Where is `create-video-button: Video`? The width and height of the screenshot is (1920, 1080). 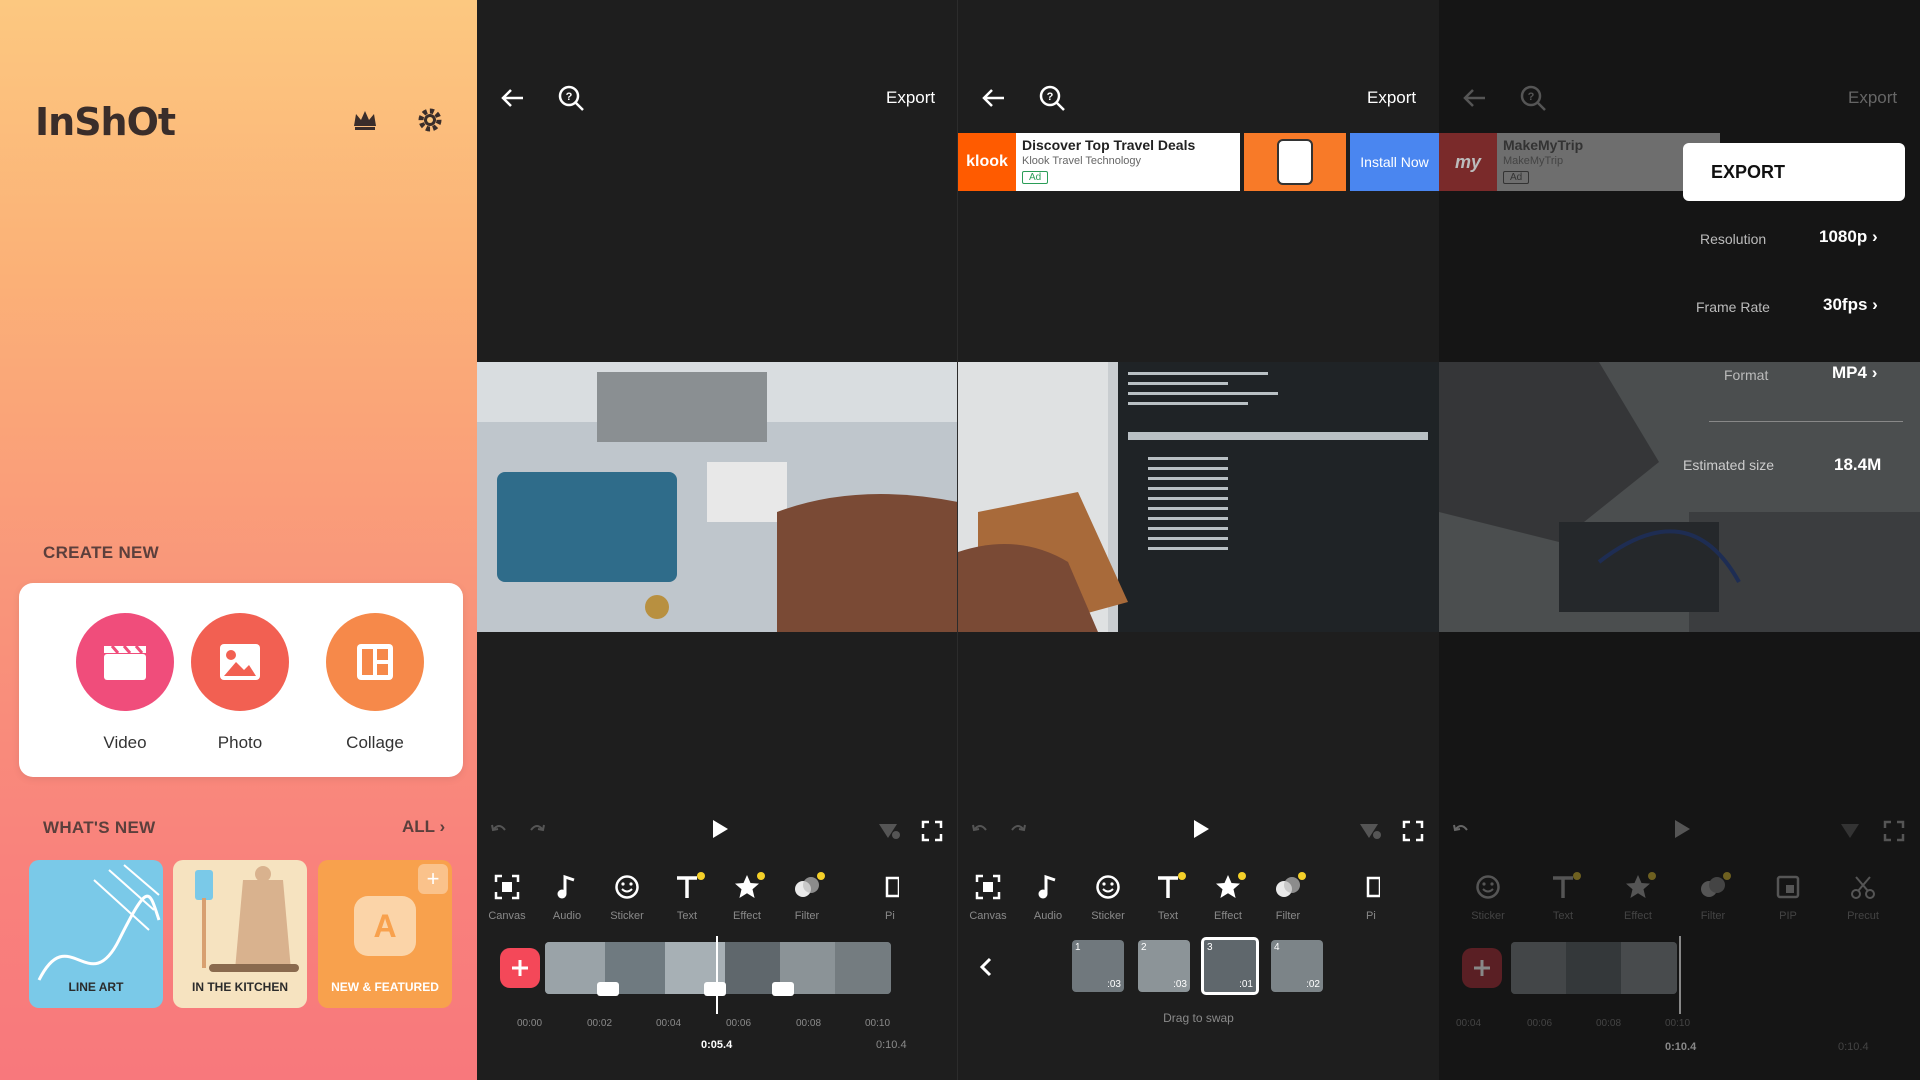
create-video-button: Video is located at coordinates (125, 683).